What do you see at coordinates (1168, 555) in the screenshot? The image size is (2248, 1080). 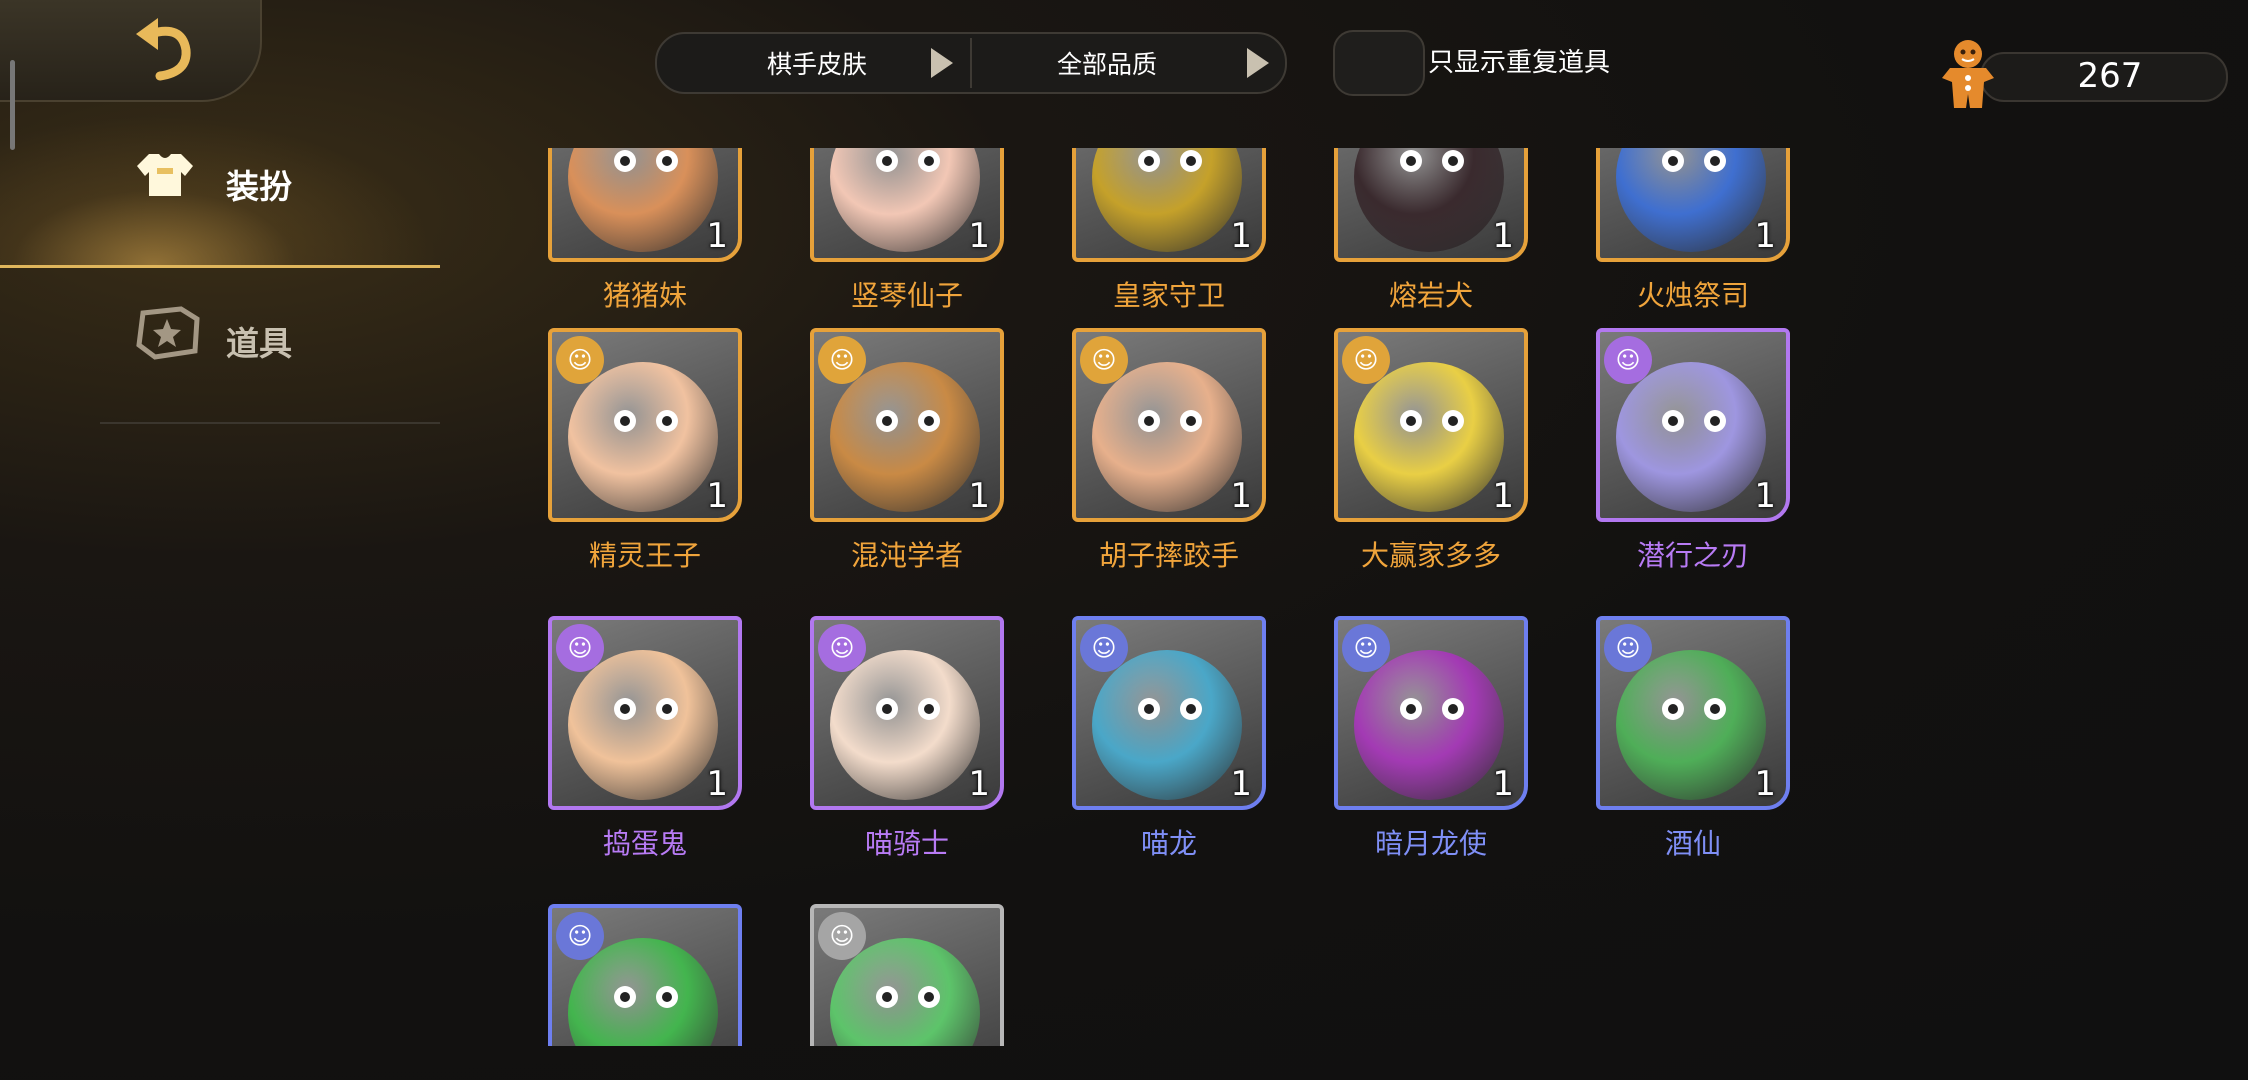 I see `skin-name: 胡子摔跤手` at bounding box center [1168, 555].